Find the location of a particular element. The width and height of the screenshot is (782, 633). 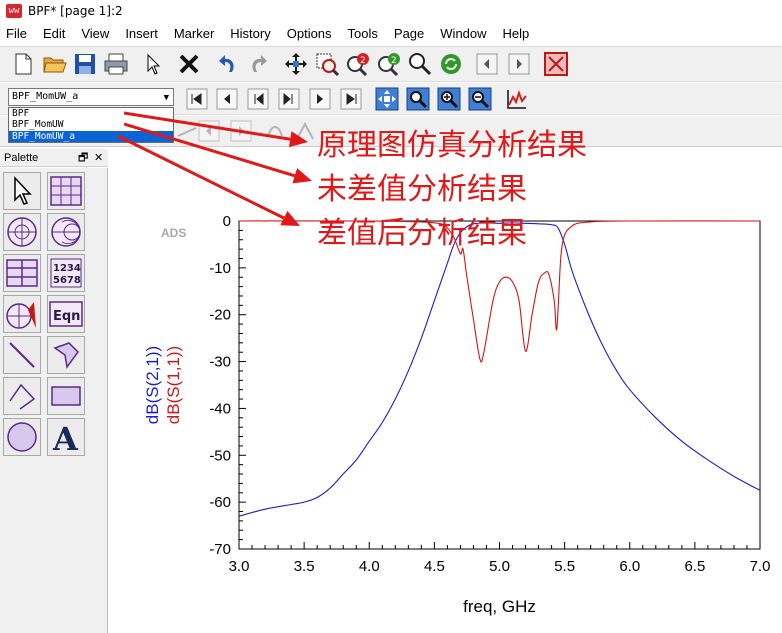

y-tick-label: -10 is located at coordinates (220, 268).